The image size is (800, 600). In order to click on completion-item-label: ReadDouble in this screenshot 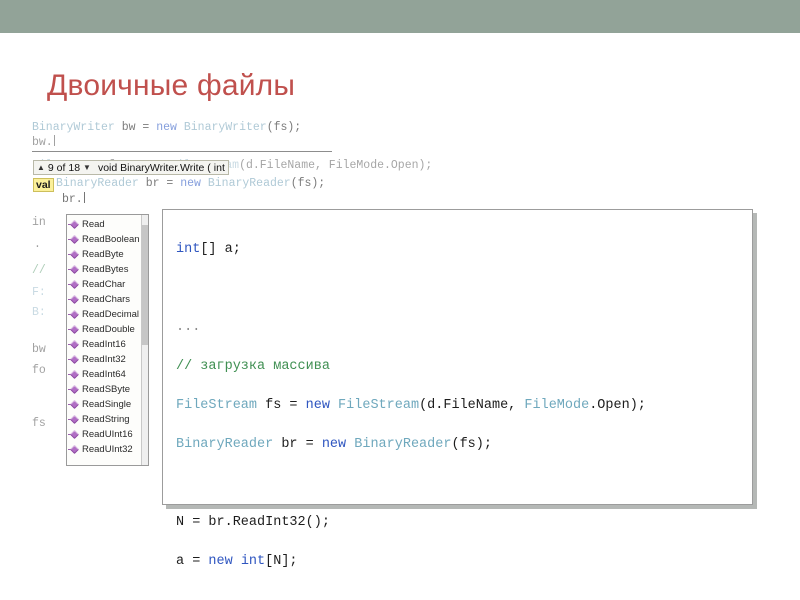, I will do `click(108, 329)`.